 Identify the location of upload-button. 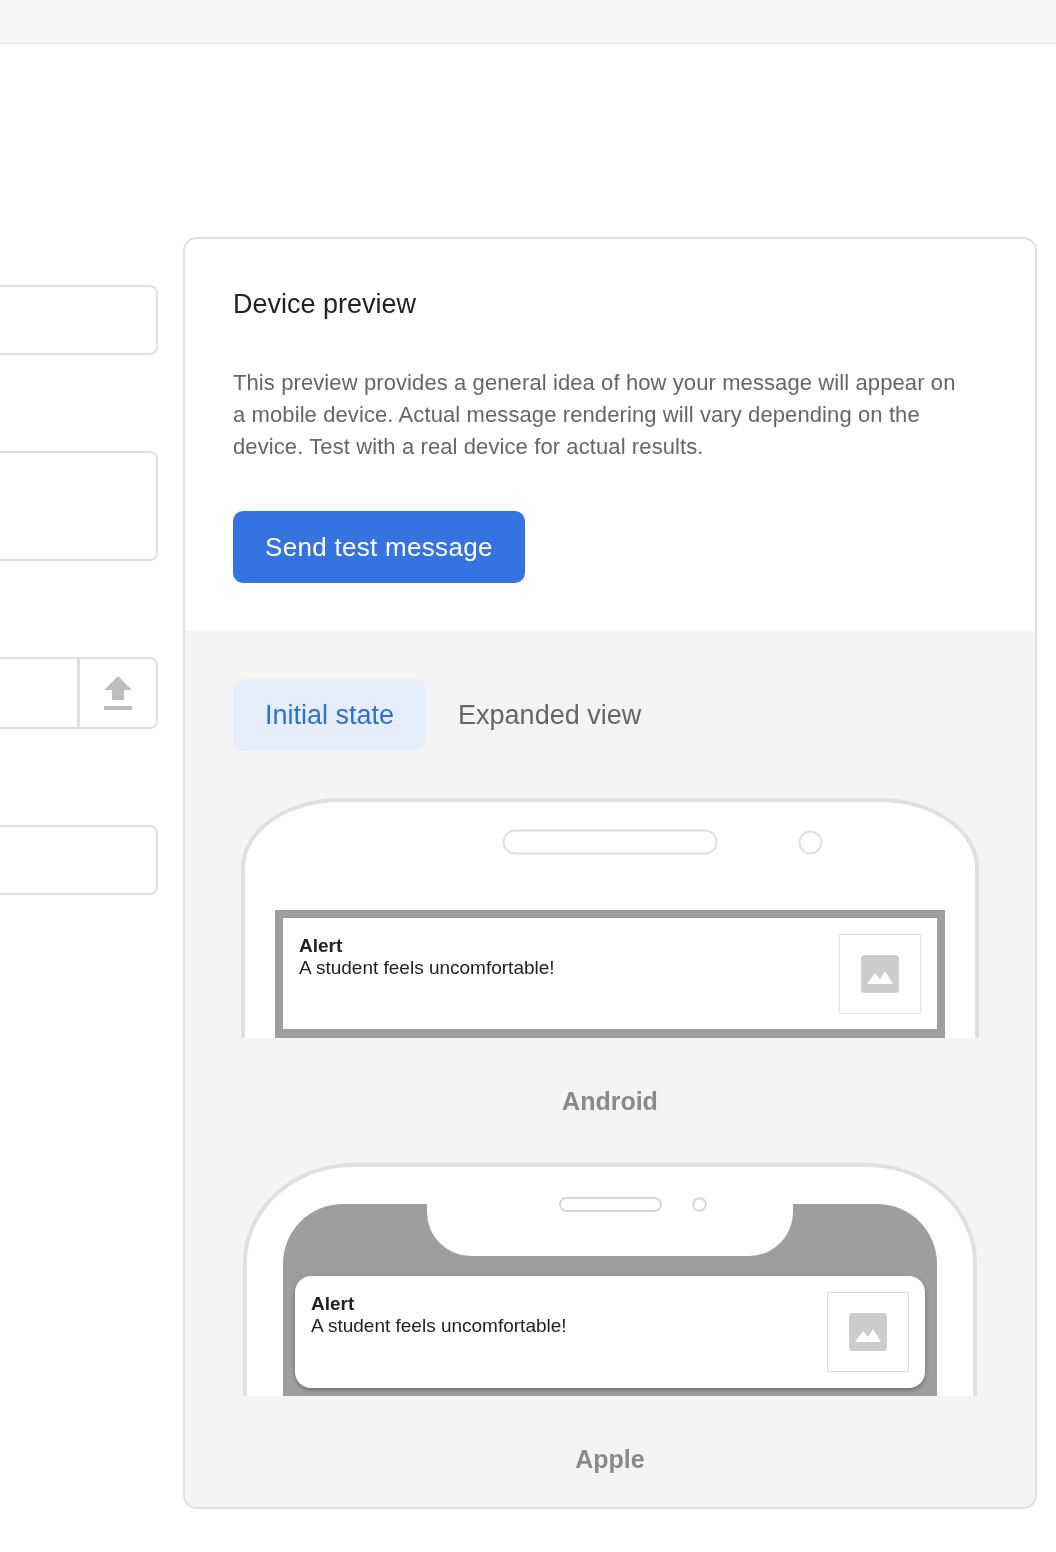
(119, 693).